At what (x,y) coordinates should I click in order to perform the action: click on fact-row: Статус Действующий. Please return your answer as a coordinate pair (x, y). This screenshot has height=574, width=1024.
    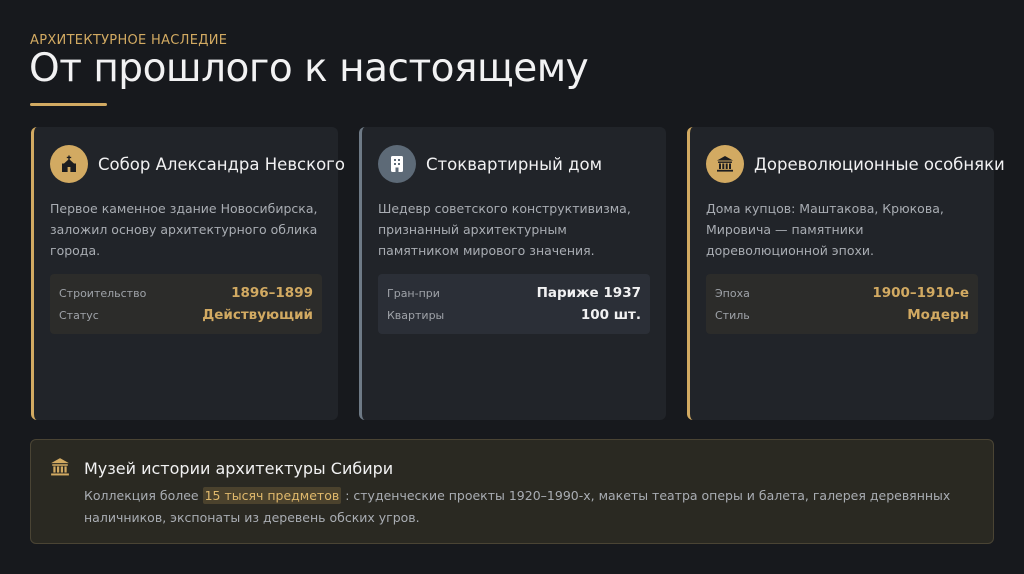
    Looking at the image, I should click on (186, 315).